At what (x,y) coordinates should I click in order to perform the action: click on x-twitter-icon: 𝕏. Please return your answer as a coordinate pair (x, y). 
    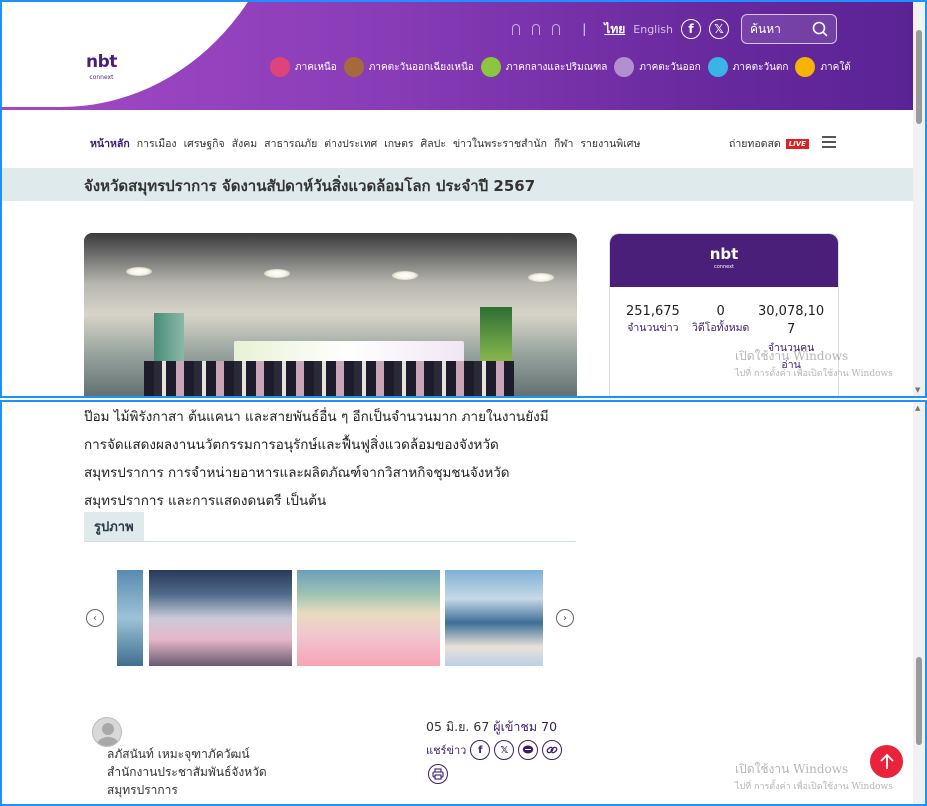
    Looking at the image, I should click on (719, 29).